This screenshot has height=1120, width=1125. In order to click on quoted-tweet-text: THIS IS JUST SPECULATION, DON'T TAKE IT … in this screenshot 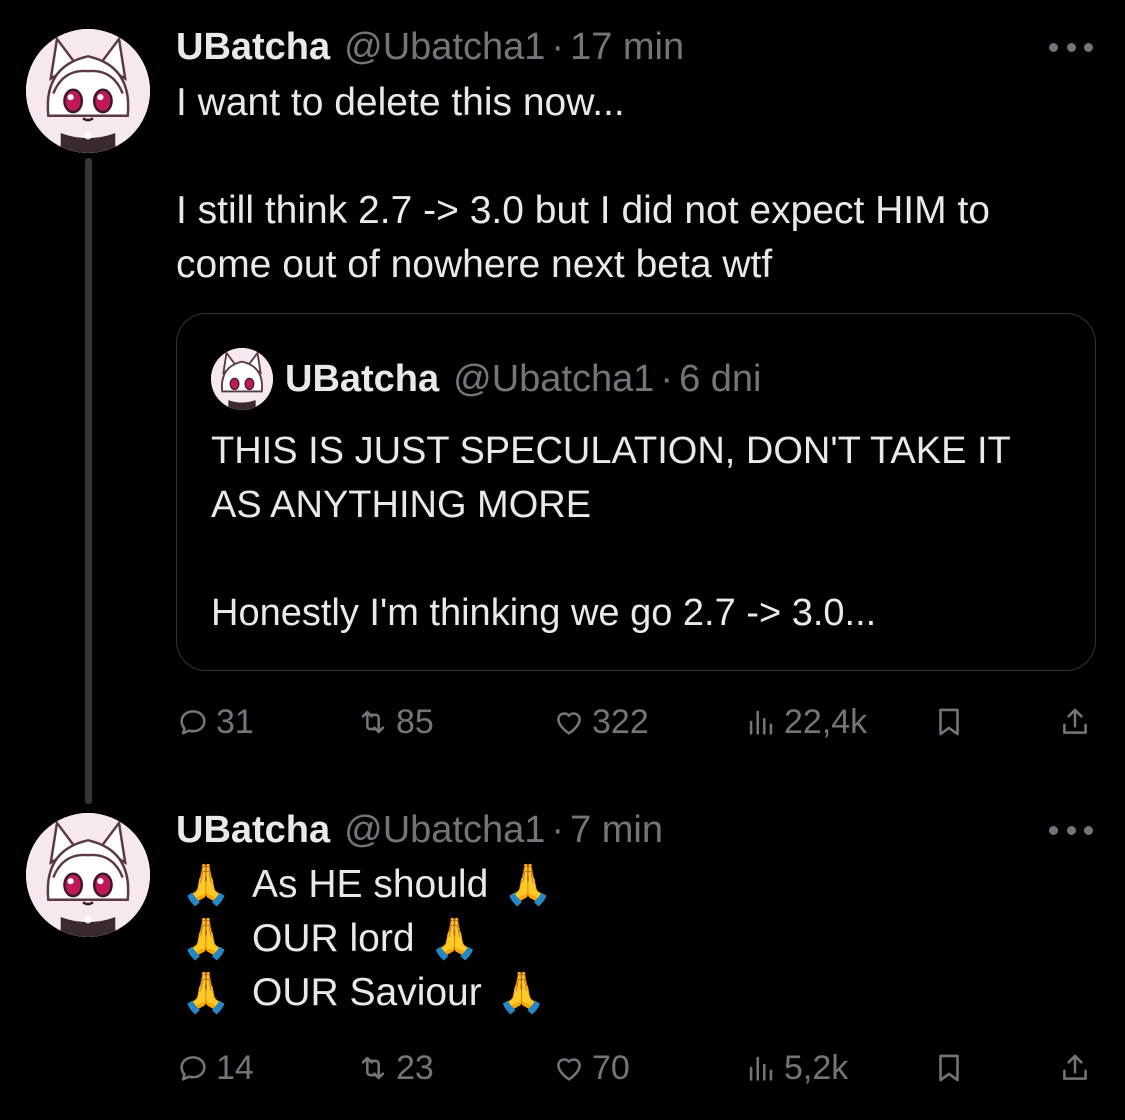, I will do `click(633, 532)`.